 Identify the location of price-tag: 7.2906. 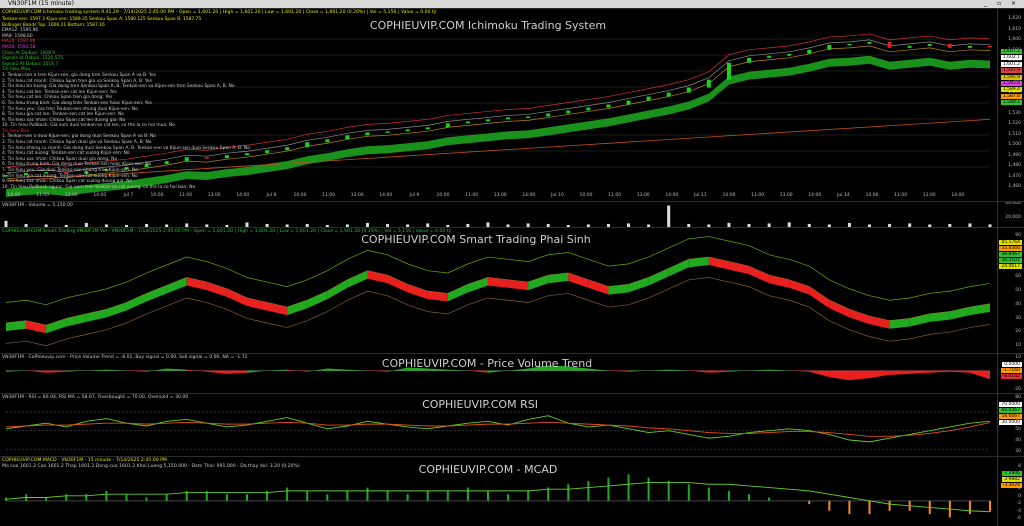
(1012, 473).